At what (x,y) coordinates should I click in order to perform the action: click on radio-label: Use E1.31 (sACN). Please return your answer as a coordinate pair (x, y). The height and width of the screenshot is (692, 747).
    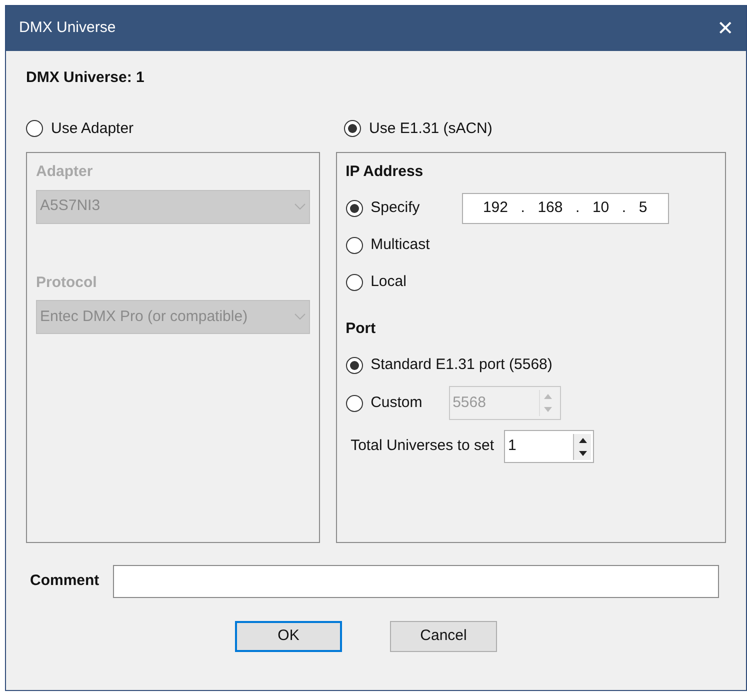
    Looking at the image, I should click on (430, 128).